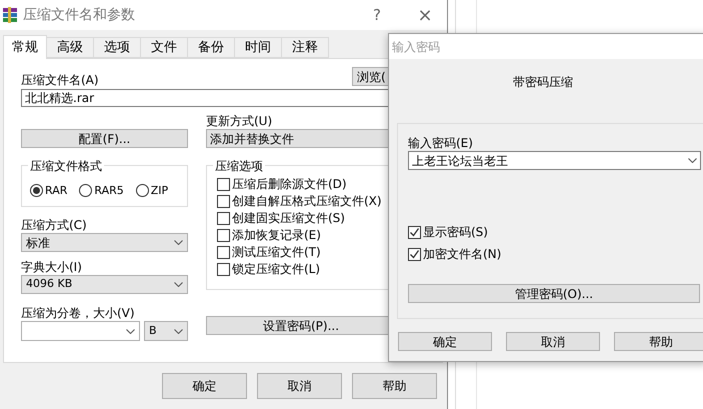 Image resolution: width=703 pixels, height=409 pixels. What do you see at coordinates (258, 47) in the screenshot?
I see `tab: 时间` at bounding box center [258, 47].